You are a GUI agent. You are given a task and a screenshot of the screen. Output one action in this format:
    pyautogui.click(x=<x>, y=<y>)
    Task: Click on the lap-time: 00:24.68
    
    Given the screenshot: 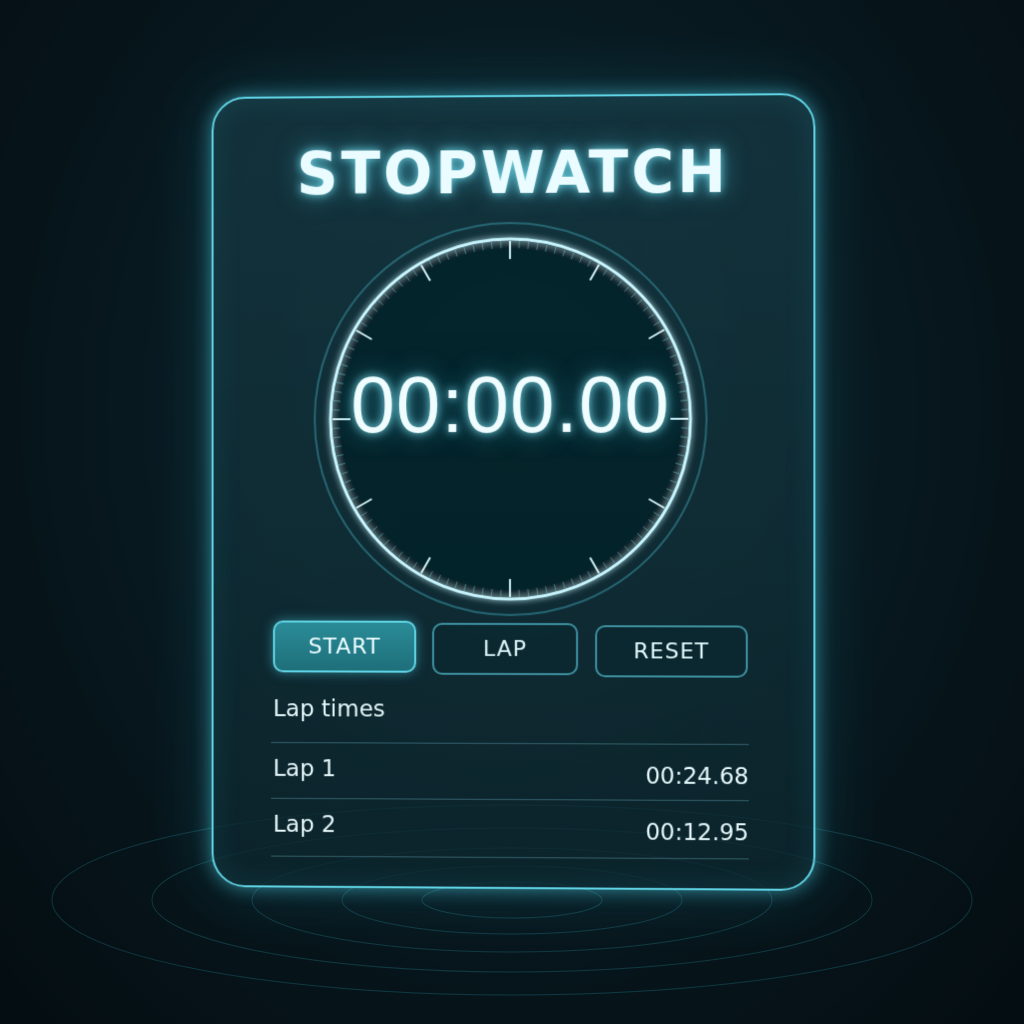 What is the action you would take?
    pyautogui.click(x=697, y=777)
    